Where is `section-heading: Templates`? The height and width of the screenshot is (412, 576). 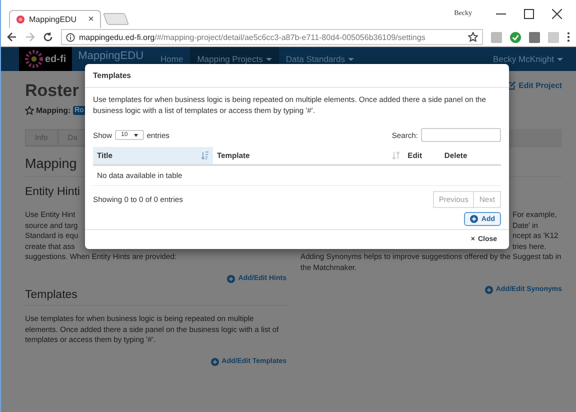
section-heading: Templates is located at coordinates (155, 297).